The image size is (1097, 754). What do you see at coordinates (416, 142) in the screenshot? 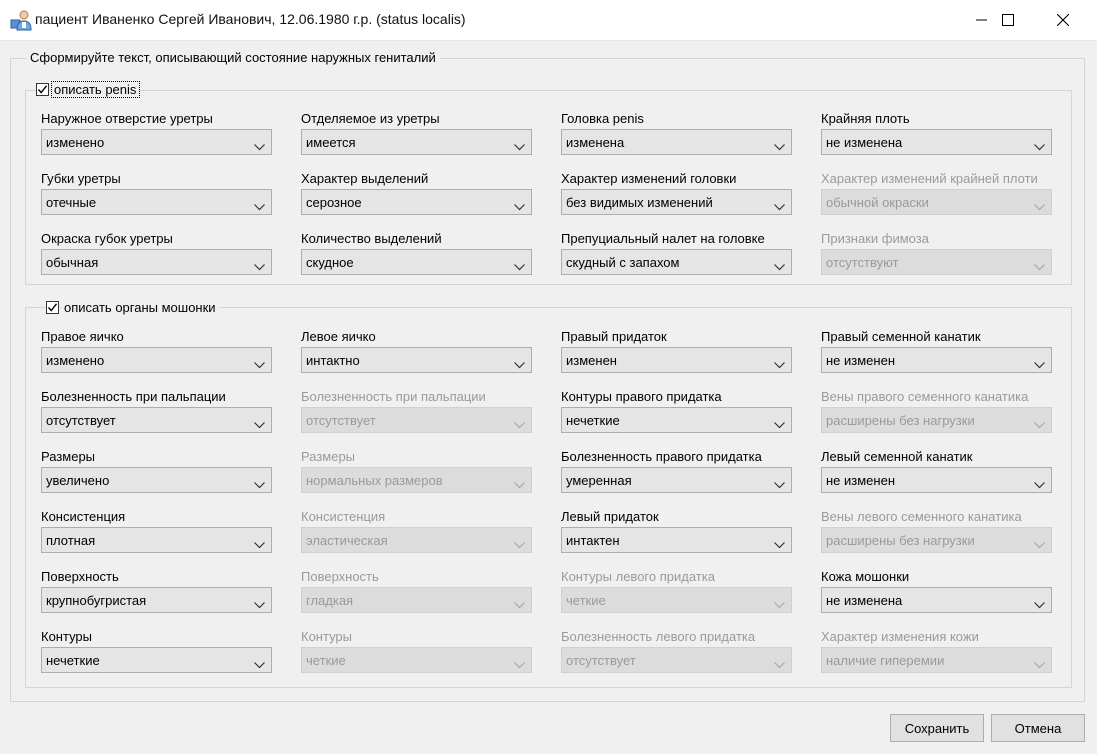
I see `combobox: имеется` at bounding box center [416, 142].